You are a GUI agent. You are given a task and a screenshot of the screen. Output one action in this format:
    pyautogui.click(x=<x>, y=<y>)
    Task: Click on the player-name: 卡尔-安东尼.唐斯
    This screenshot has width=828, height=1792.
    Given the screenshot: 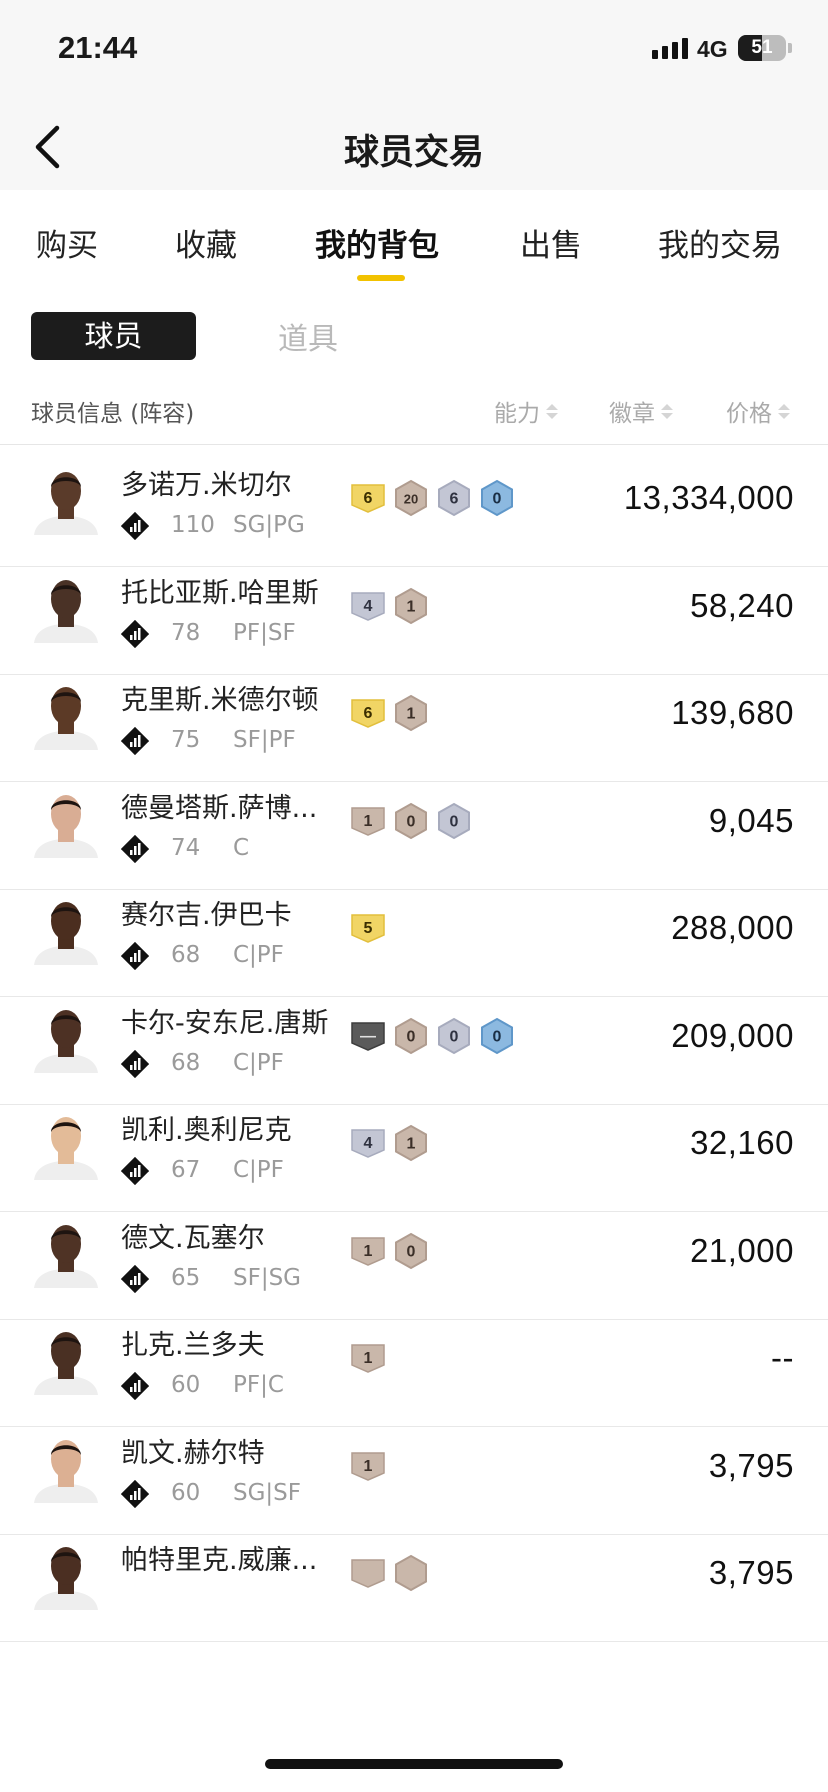 What is the action you would take?
    pyautogui.click(x=225, y=1023)
    